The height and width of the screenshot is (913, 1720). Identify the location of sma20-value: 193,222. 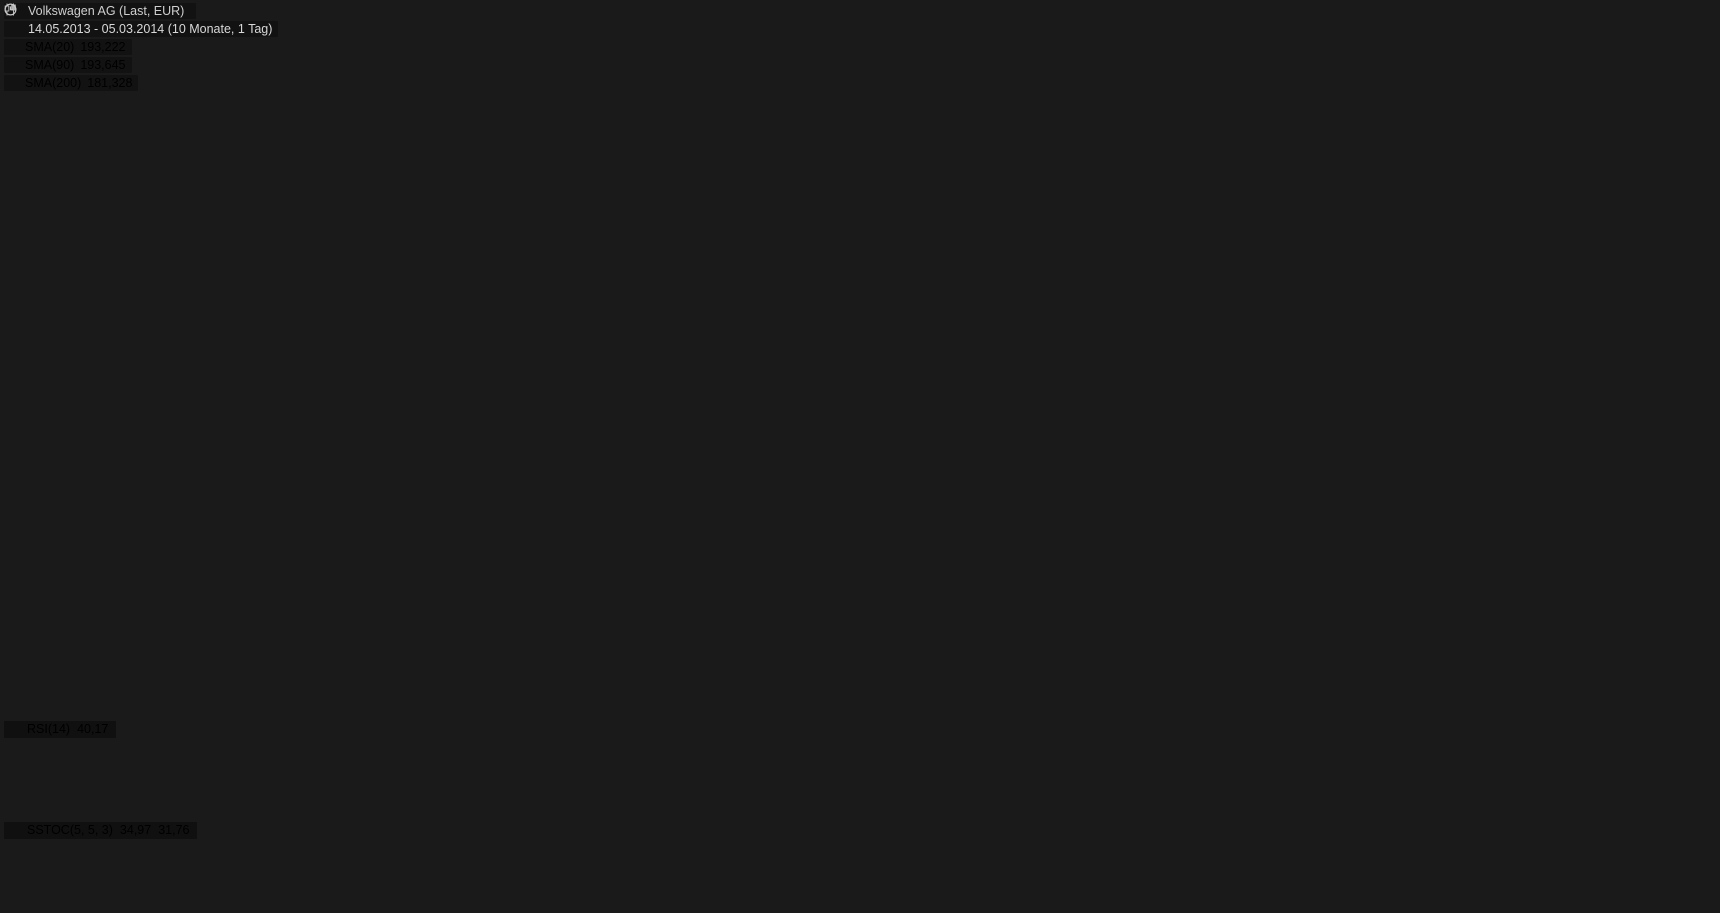
(103, 47).